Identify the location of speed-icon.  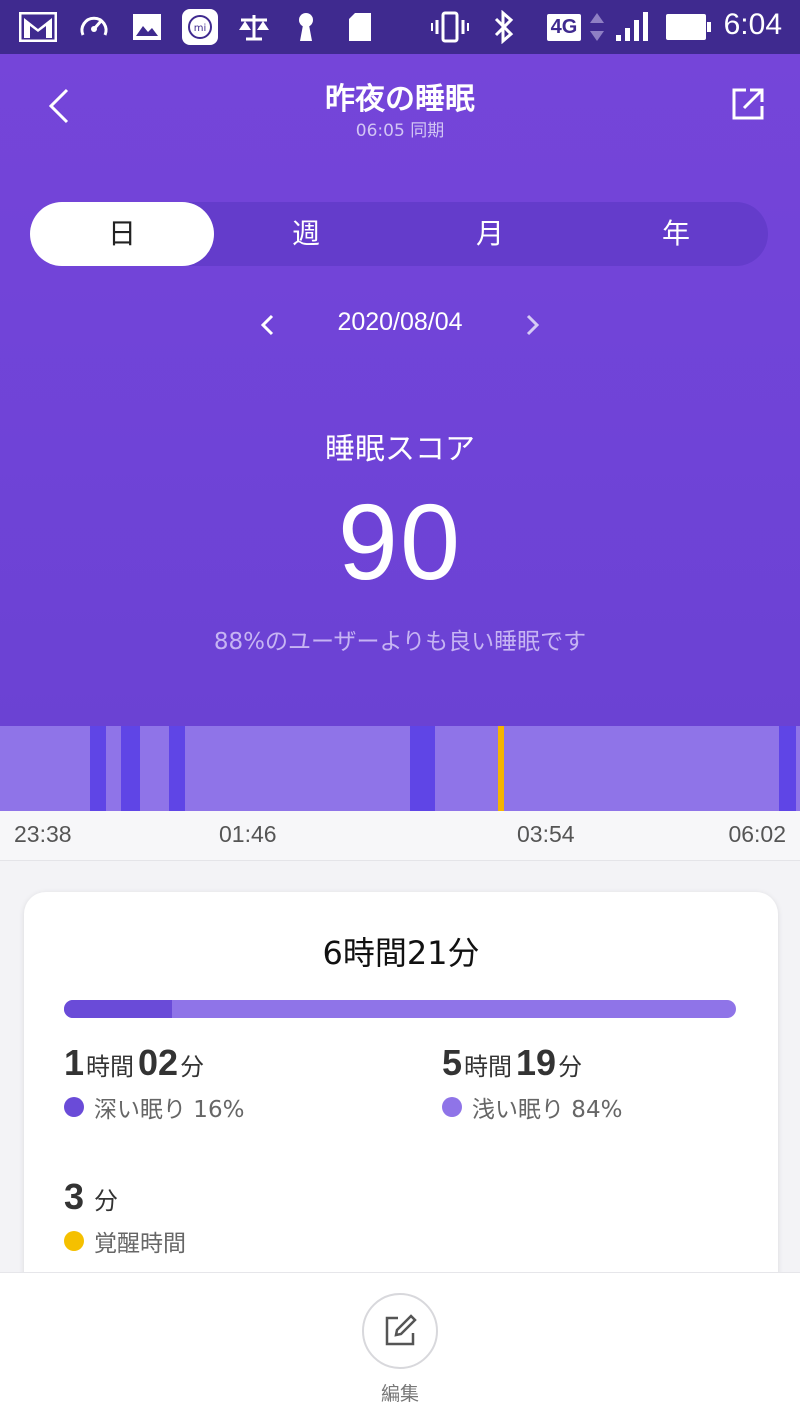
(94, 27).